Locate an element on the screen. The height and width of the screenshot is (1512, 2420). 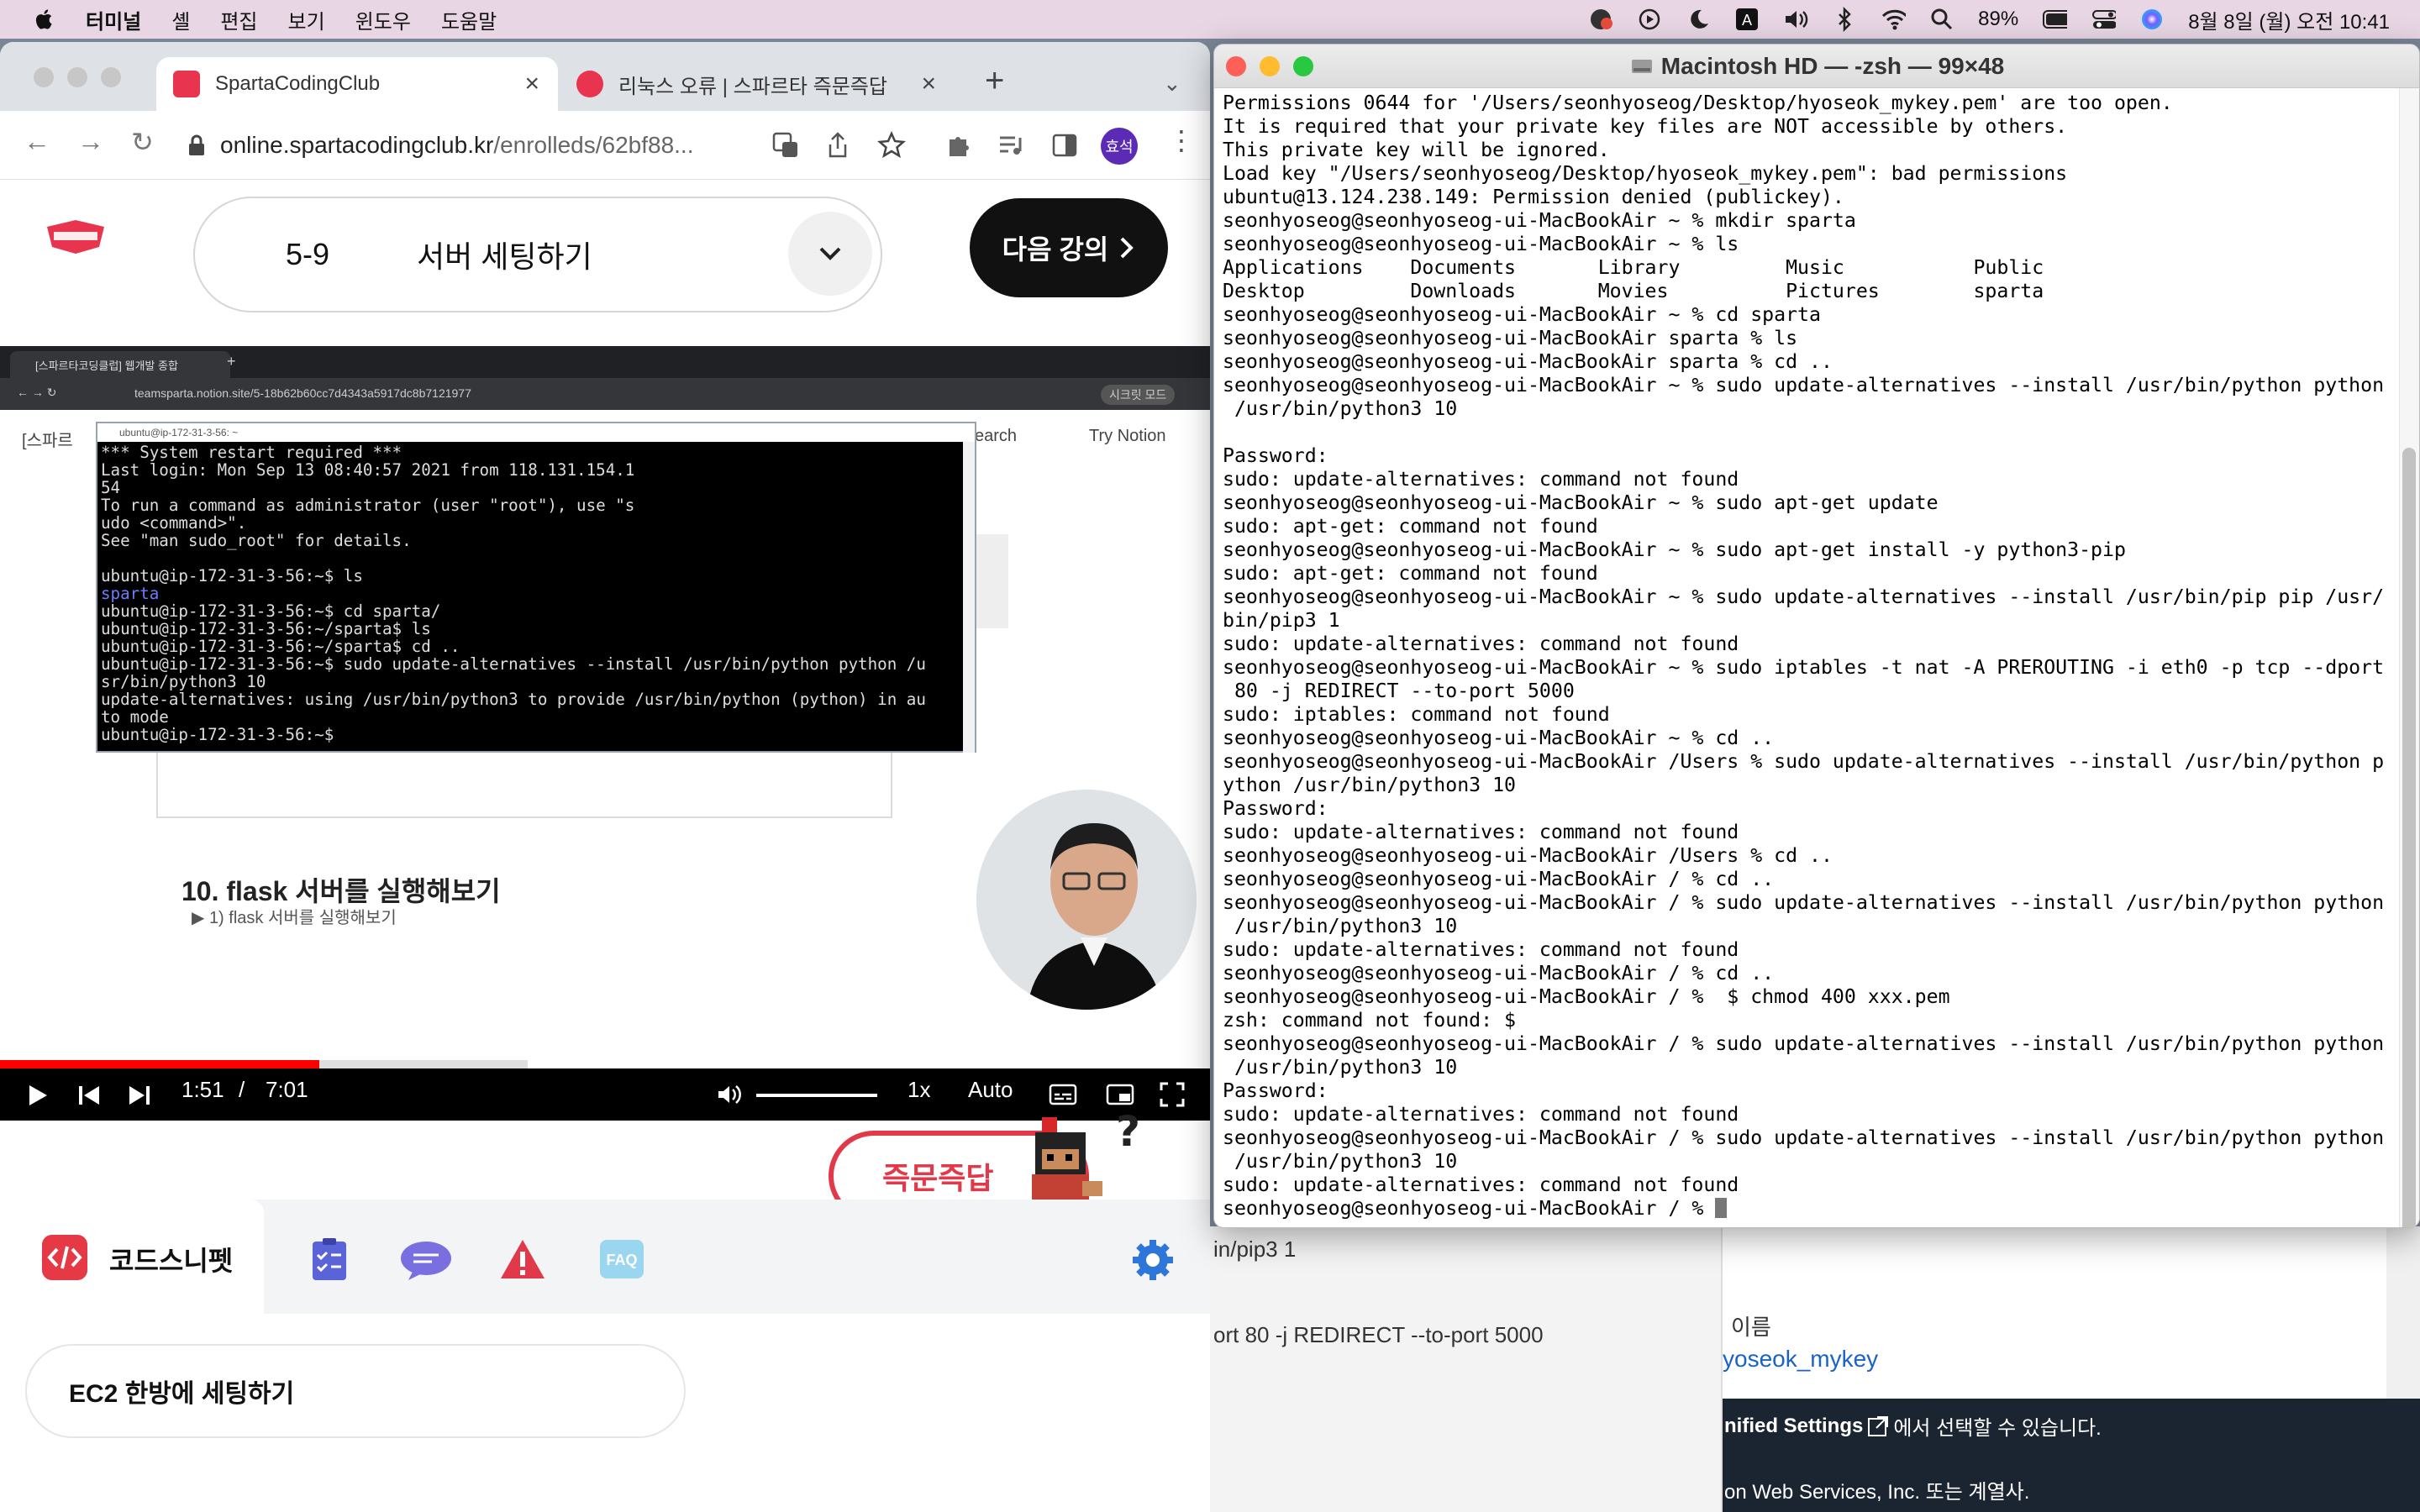
faq-icon: FAQ is located at coordinates (621, 1260).